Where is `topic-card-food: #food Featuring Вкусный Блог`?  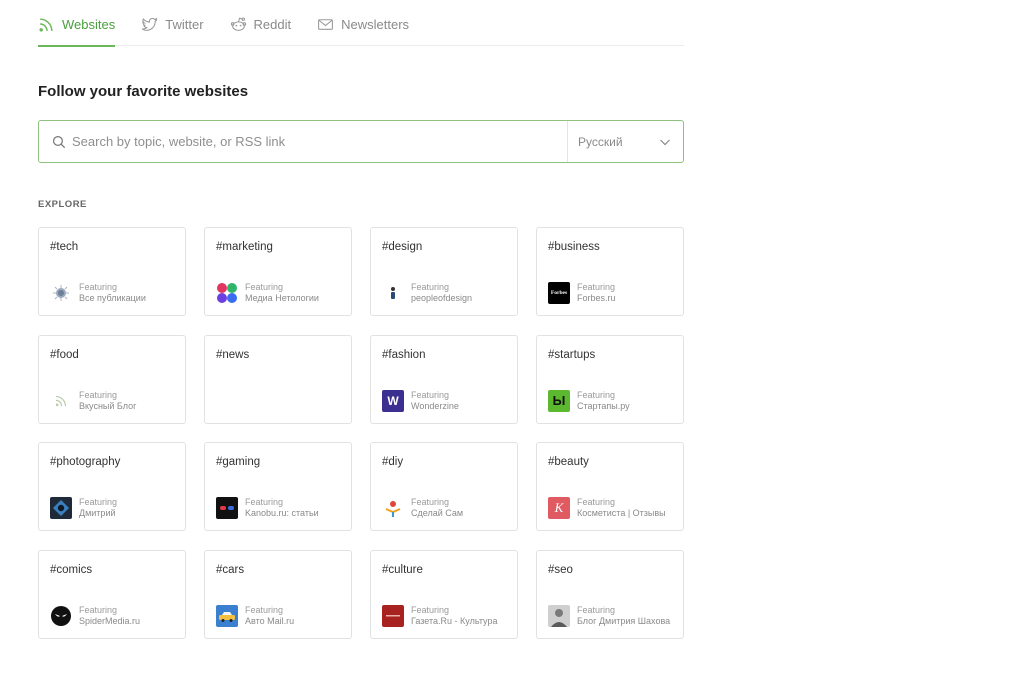
topic-card-food: #food Featuring Вкусный Блог is located at coordinates (112, 379).